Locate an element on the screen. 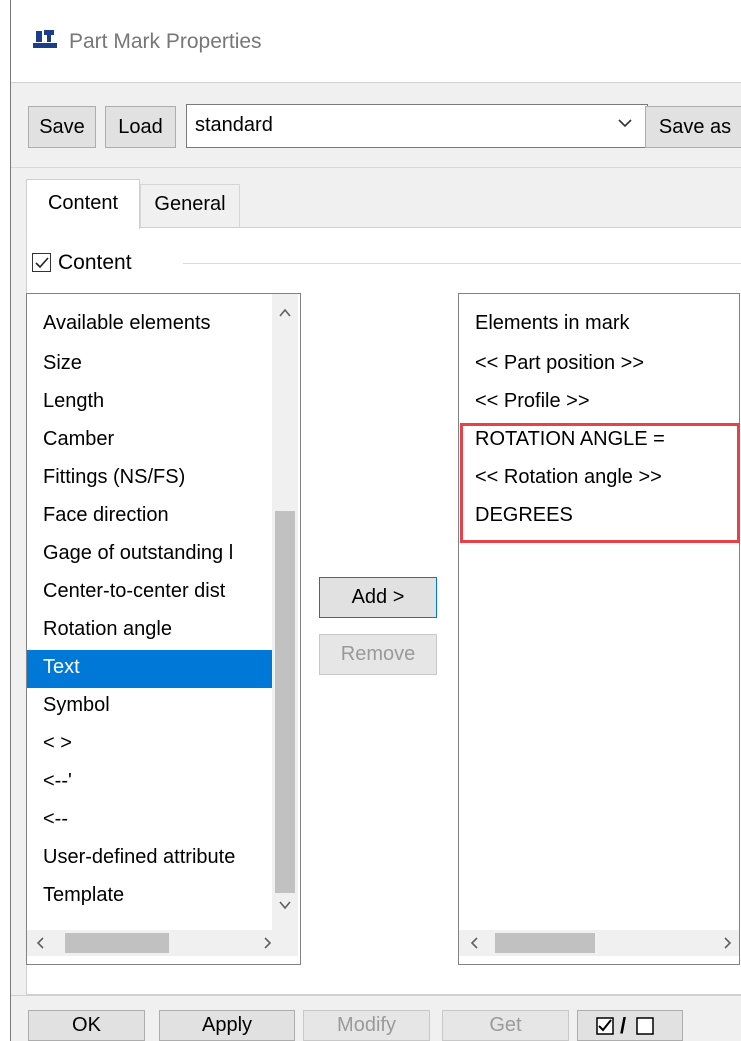 The image size is (741, 1041). highlight-box is located at coordinates (600, 483).